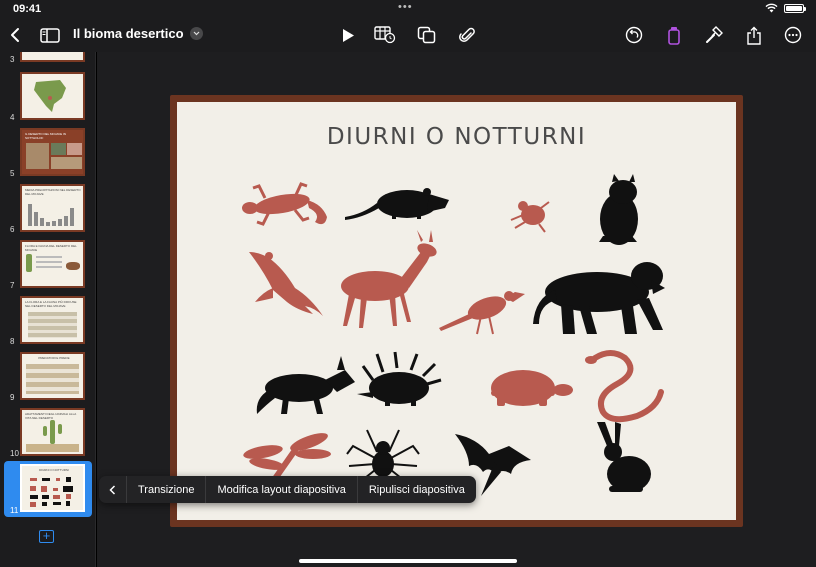  I want to click on rat-icon, so click(397, 204).